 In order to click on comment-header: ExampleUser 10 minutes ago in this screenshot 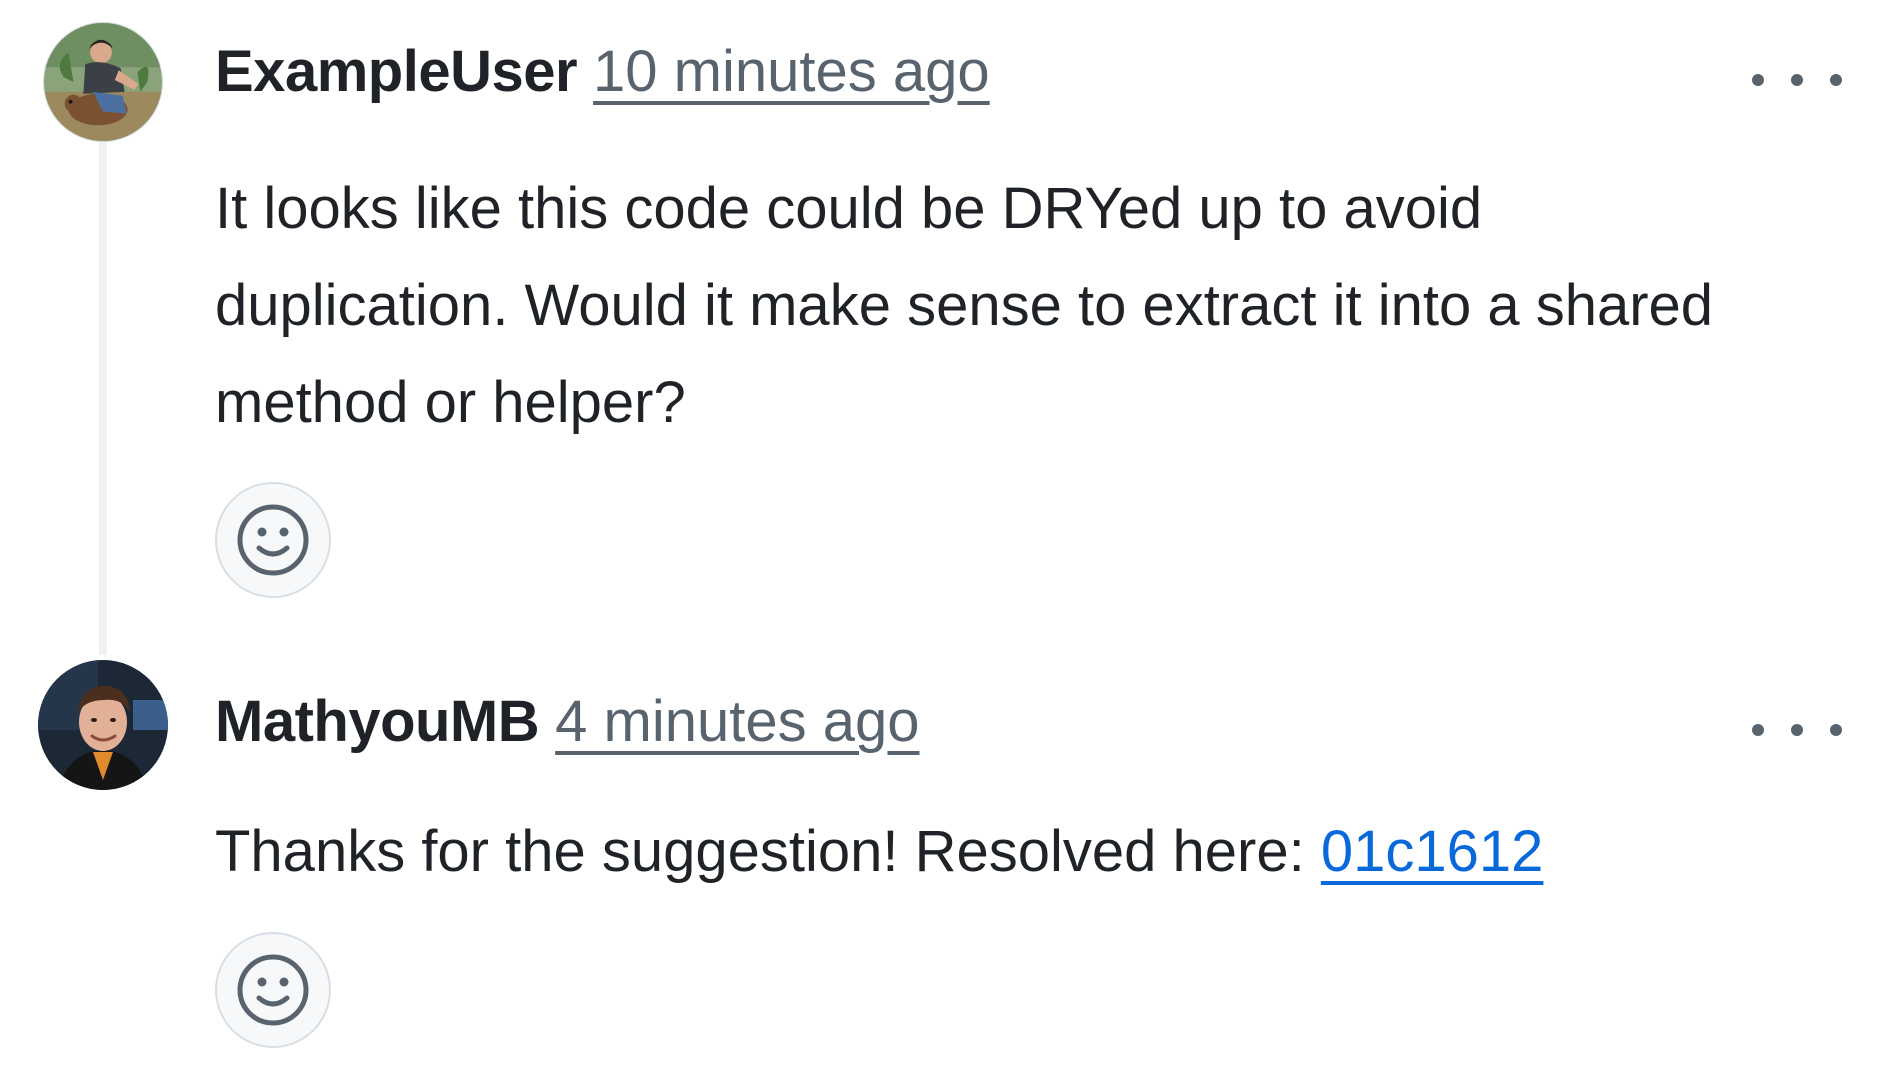, I will do `click(602, 78)`.